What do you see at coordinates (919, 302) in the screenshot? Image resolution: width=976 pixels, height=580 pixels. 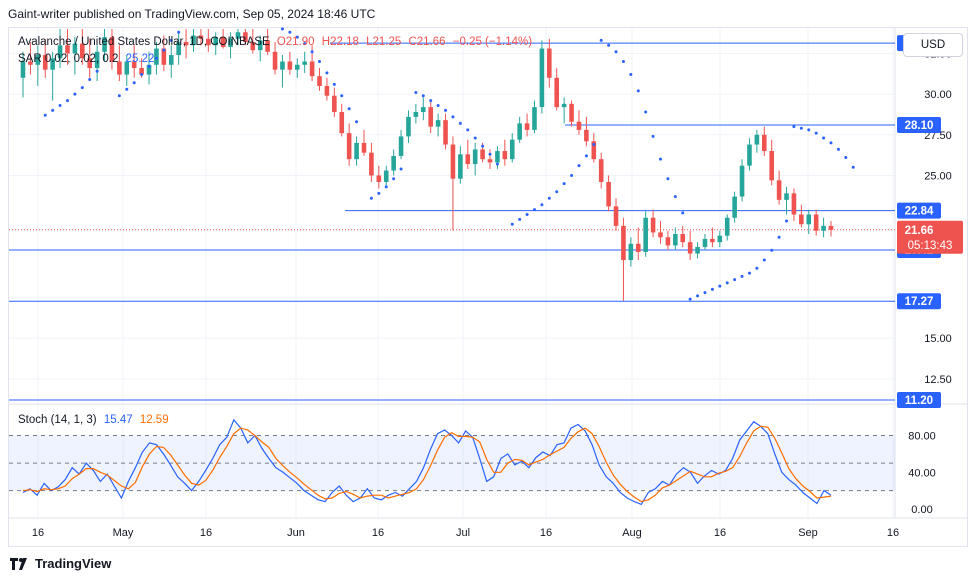 I see `price-level-label: 17.27` at bounding box center [919, 302].